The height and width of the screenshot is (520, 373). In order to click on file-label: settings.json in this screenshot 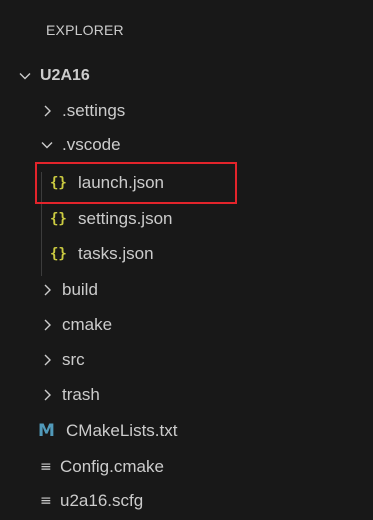, I will do `click(125, 218)`.